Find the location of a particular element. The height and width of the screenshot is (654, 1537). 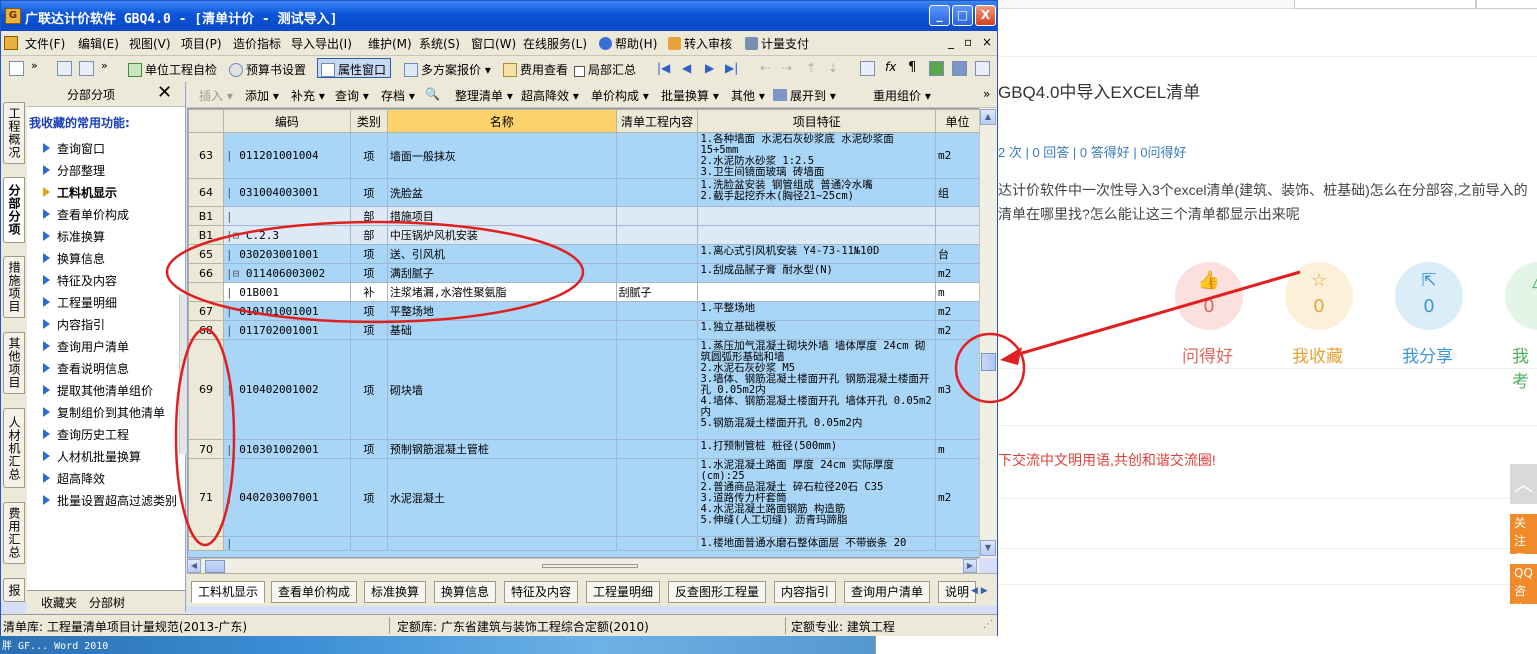

cell-name: 预制钢筋混凝土管桩 is located at coordinates (501, 449).